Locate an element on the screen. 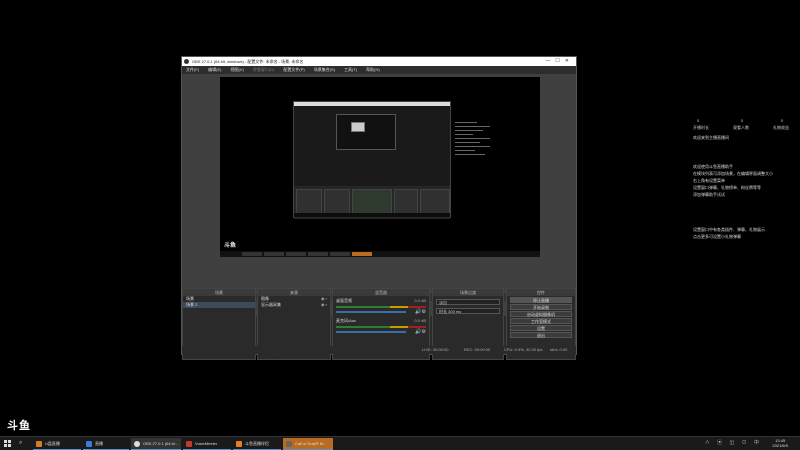 This screenshot has width=800, height=450. menu-tools: 工具(T) is located at coordinates (350, 70).